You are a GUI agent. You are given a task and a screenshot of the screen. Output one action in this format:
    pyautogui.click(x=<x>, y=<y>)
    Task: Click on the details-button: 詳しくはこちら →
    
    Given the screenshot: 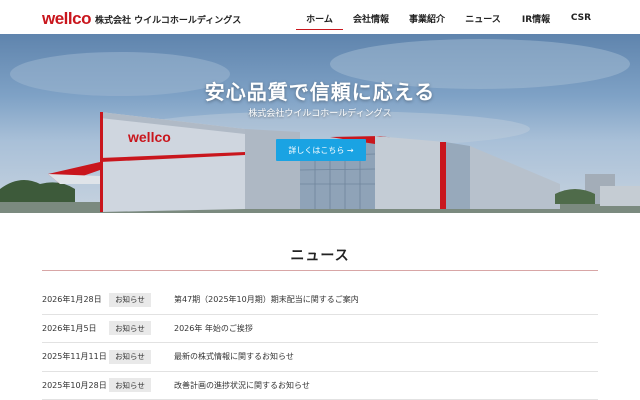 What is the action you would take?
    pyautogui.click(x=321, y=150)
    